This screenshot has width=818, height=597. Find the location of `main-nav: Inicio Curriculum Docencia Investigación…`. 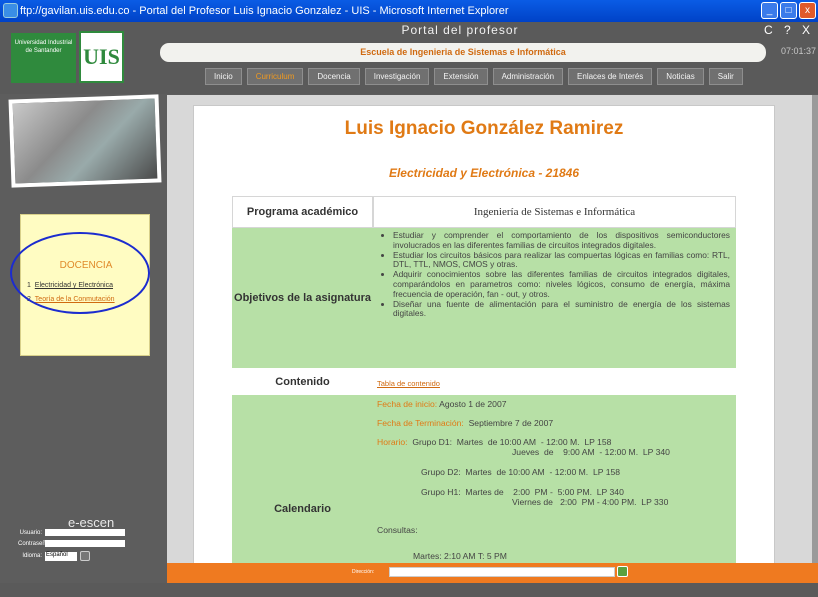

main-nav: Inicio Curriculum Docencia Investigación… is located at coordinates (474, 76).